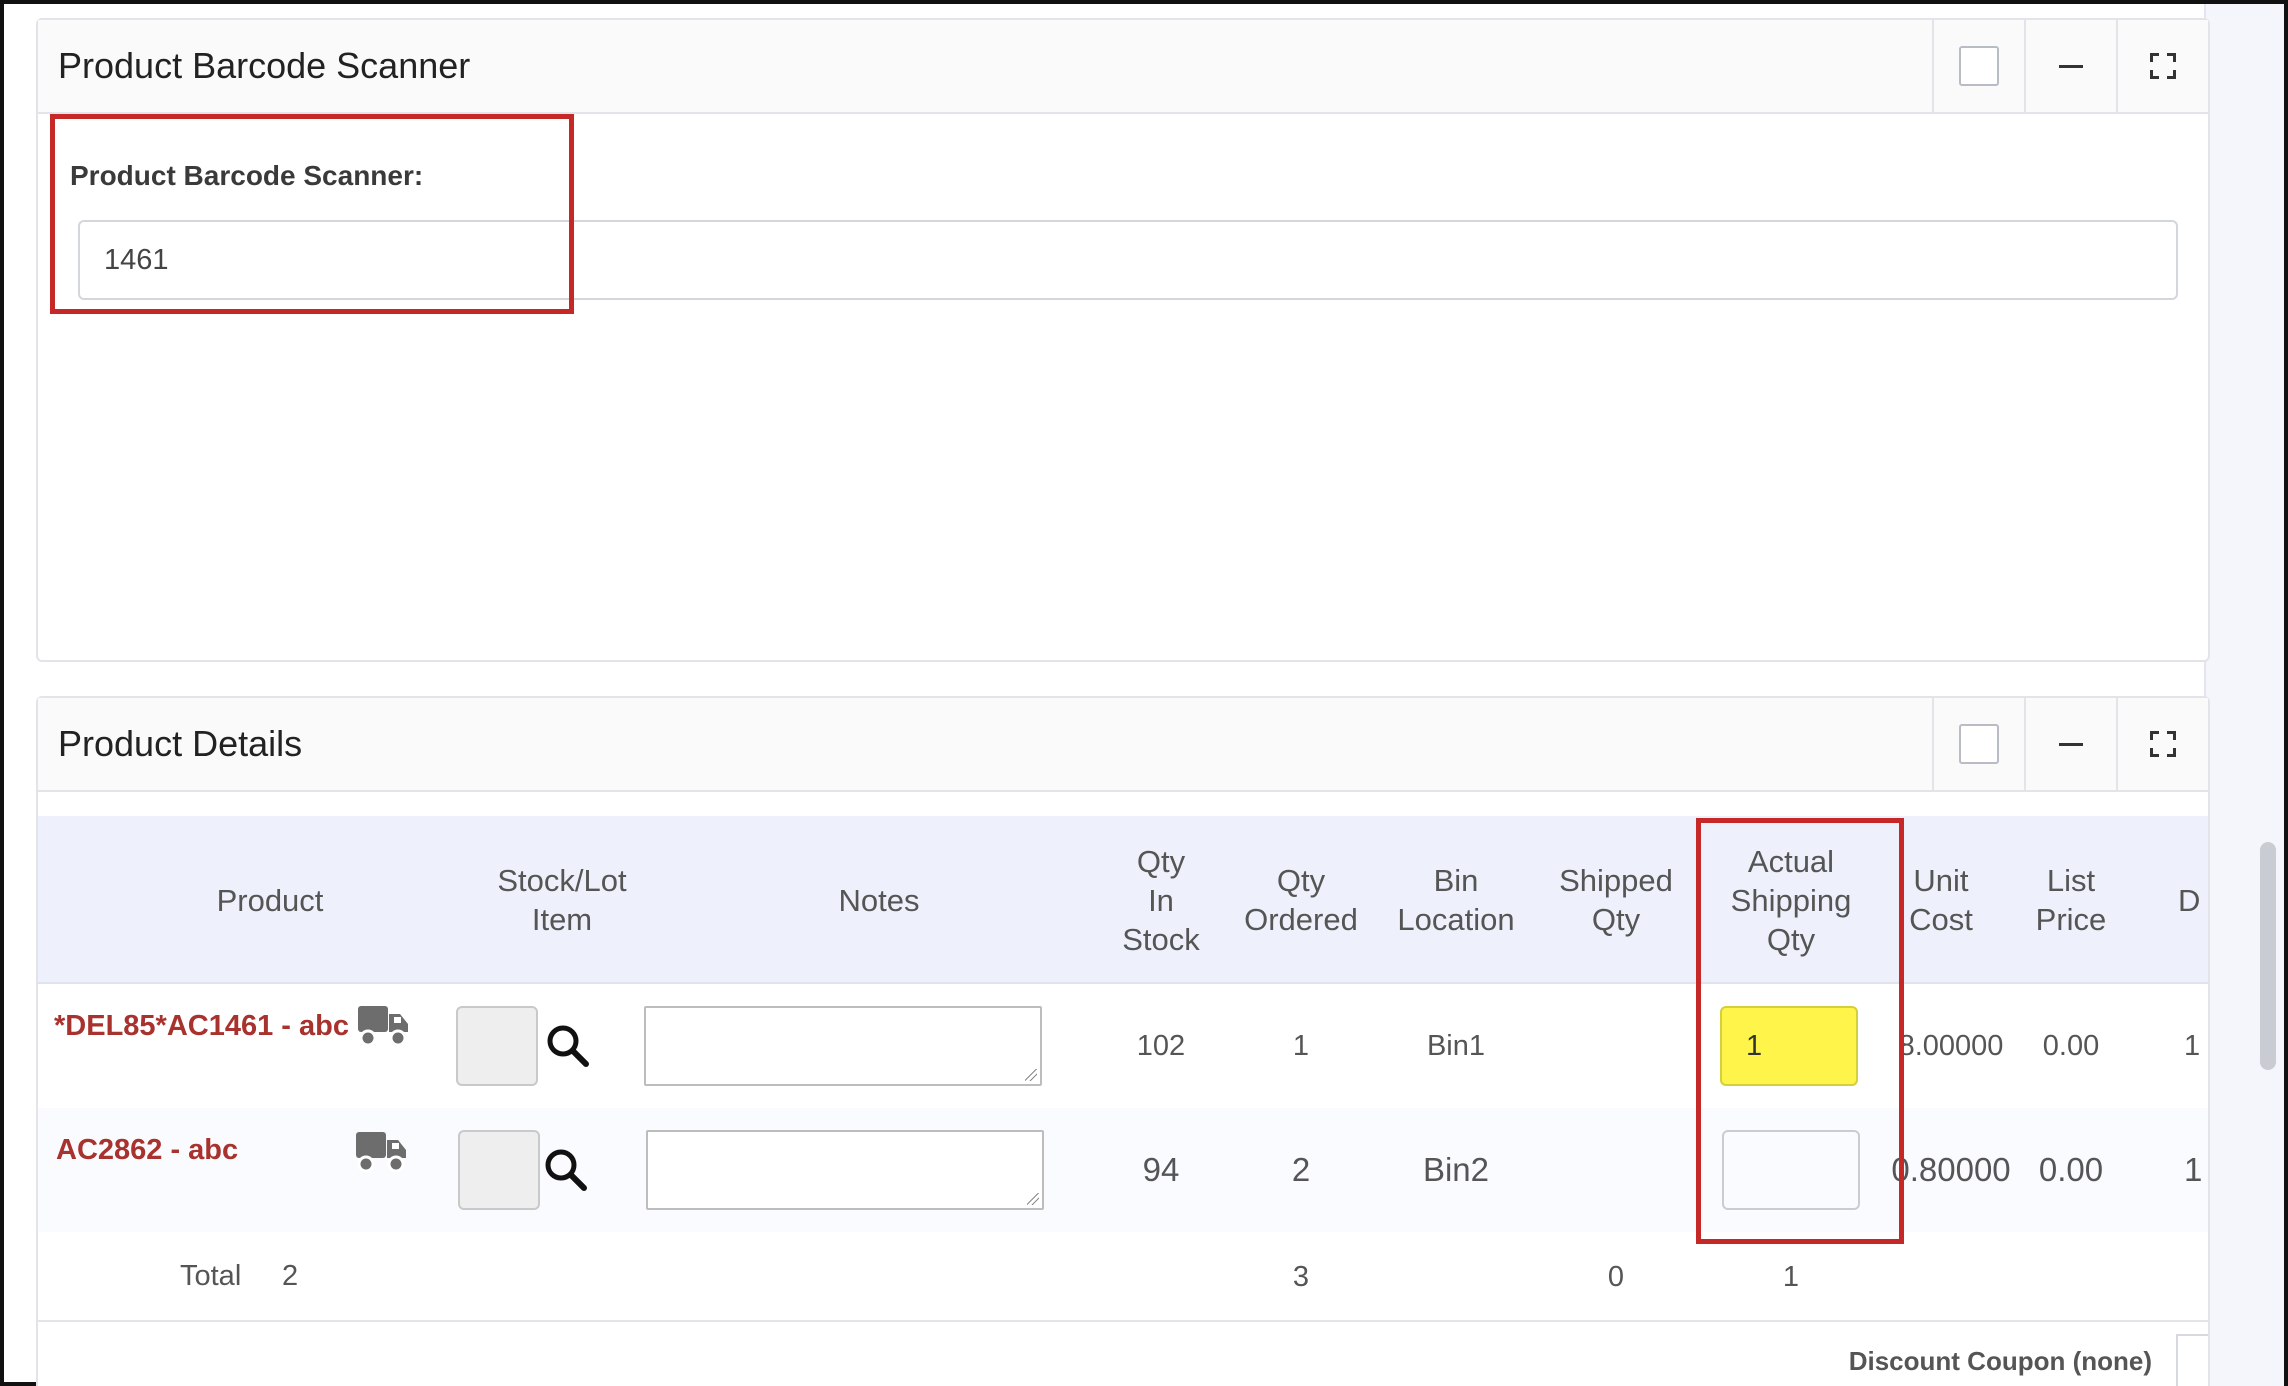  I want to click on panel-header: Product Barcode Scanner, so click(1123, 67).